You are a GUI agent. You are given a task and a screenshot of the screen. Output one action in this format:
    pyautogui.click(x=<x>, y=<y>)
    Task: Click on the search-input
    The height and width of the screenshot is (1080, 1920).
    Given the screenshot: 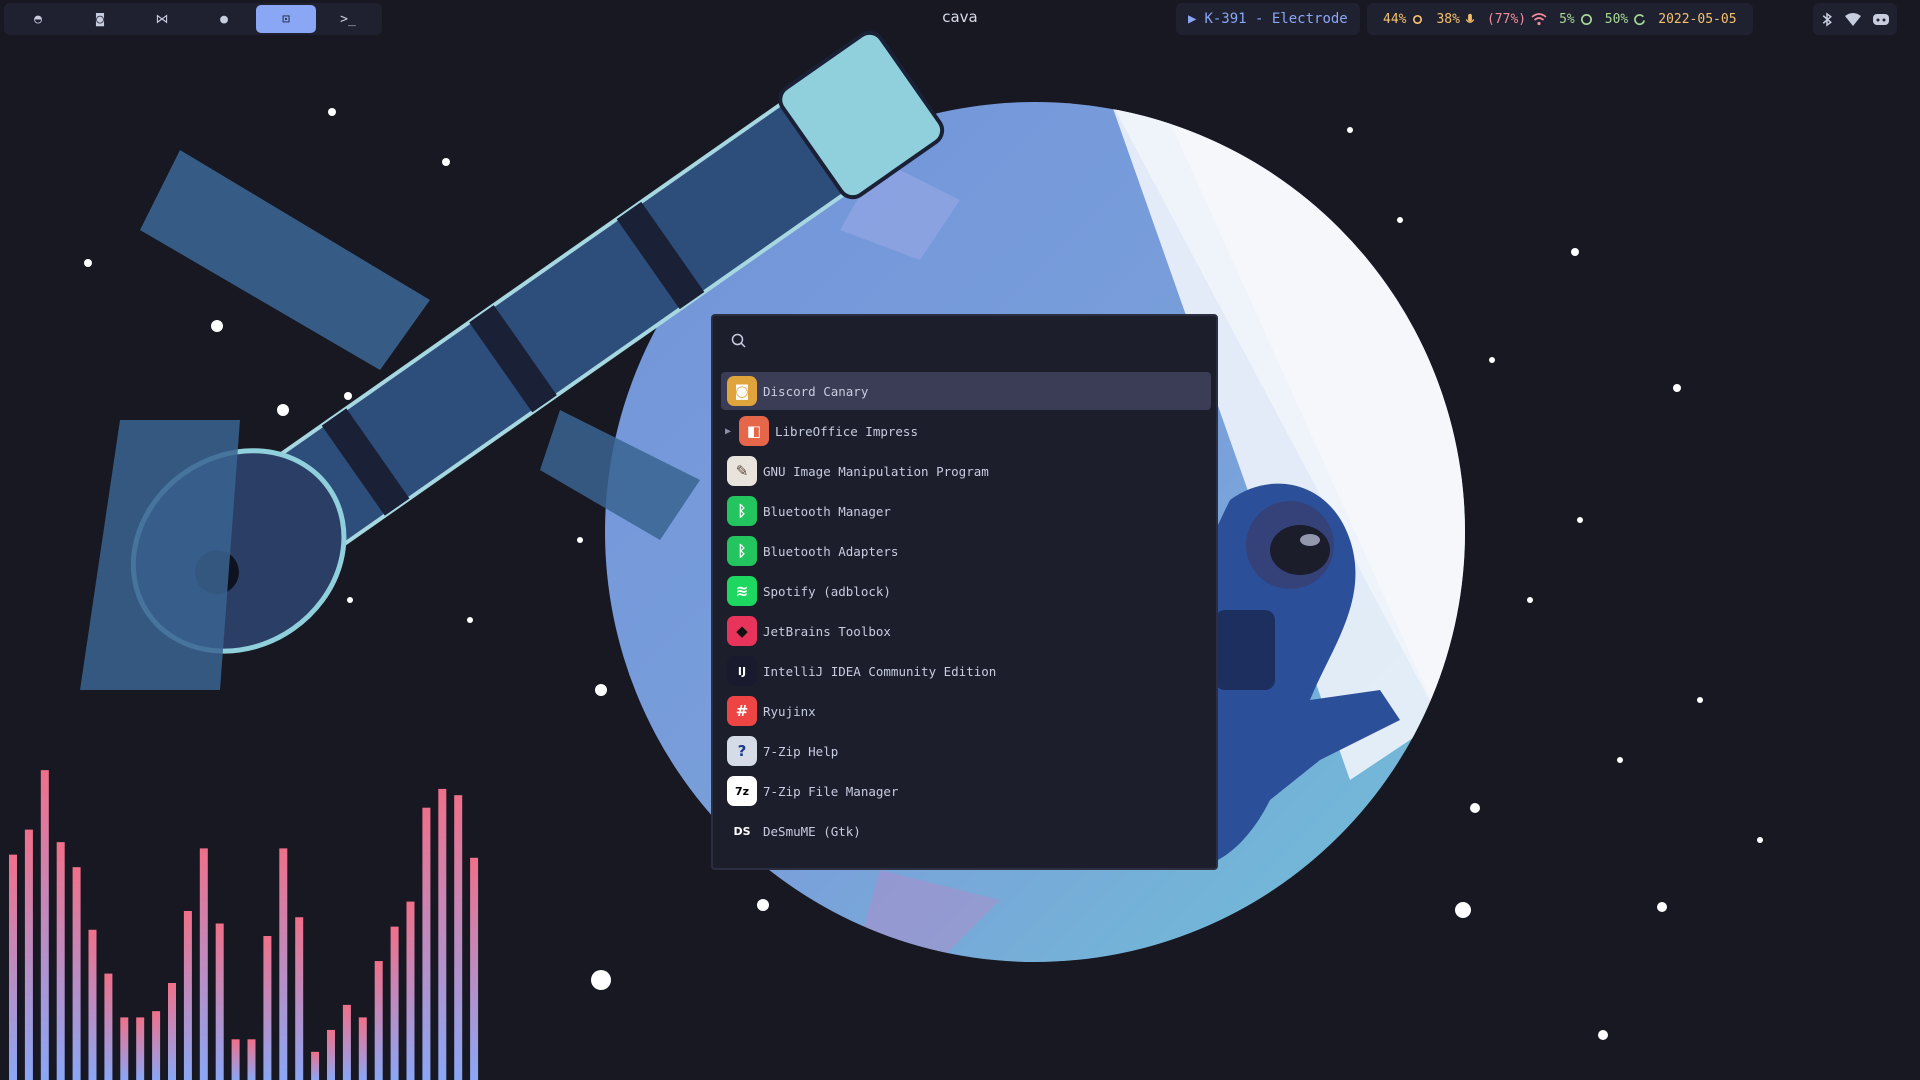 What is the action you would take?
    pyautogui.click(x=981, y=341)
    